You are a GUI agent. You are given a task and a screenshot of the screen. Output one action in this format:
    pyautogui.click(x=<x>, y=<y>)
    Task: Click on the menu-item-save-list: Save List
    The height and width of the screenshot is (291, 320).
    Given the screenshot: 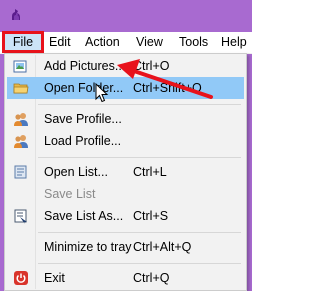 What is the action you would take?
    pyautogui.click(x=125, y=194)
    